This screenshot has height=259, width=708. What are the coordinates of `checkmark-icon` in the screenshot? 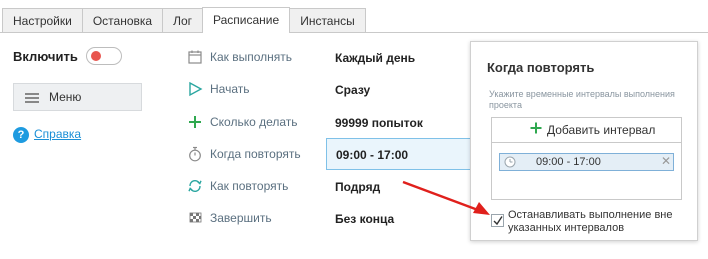 It's located at (498, 221).